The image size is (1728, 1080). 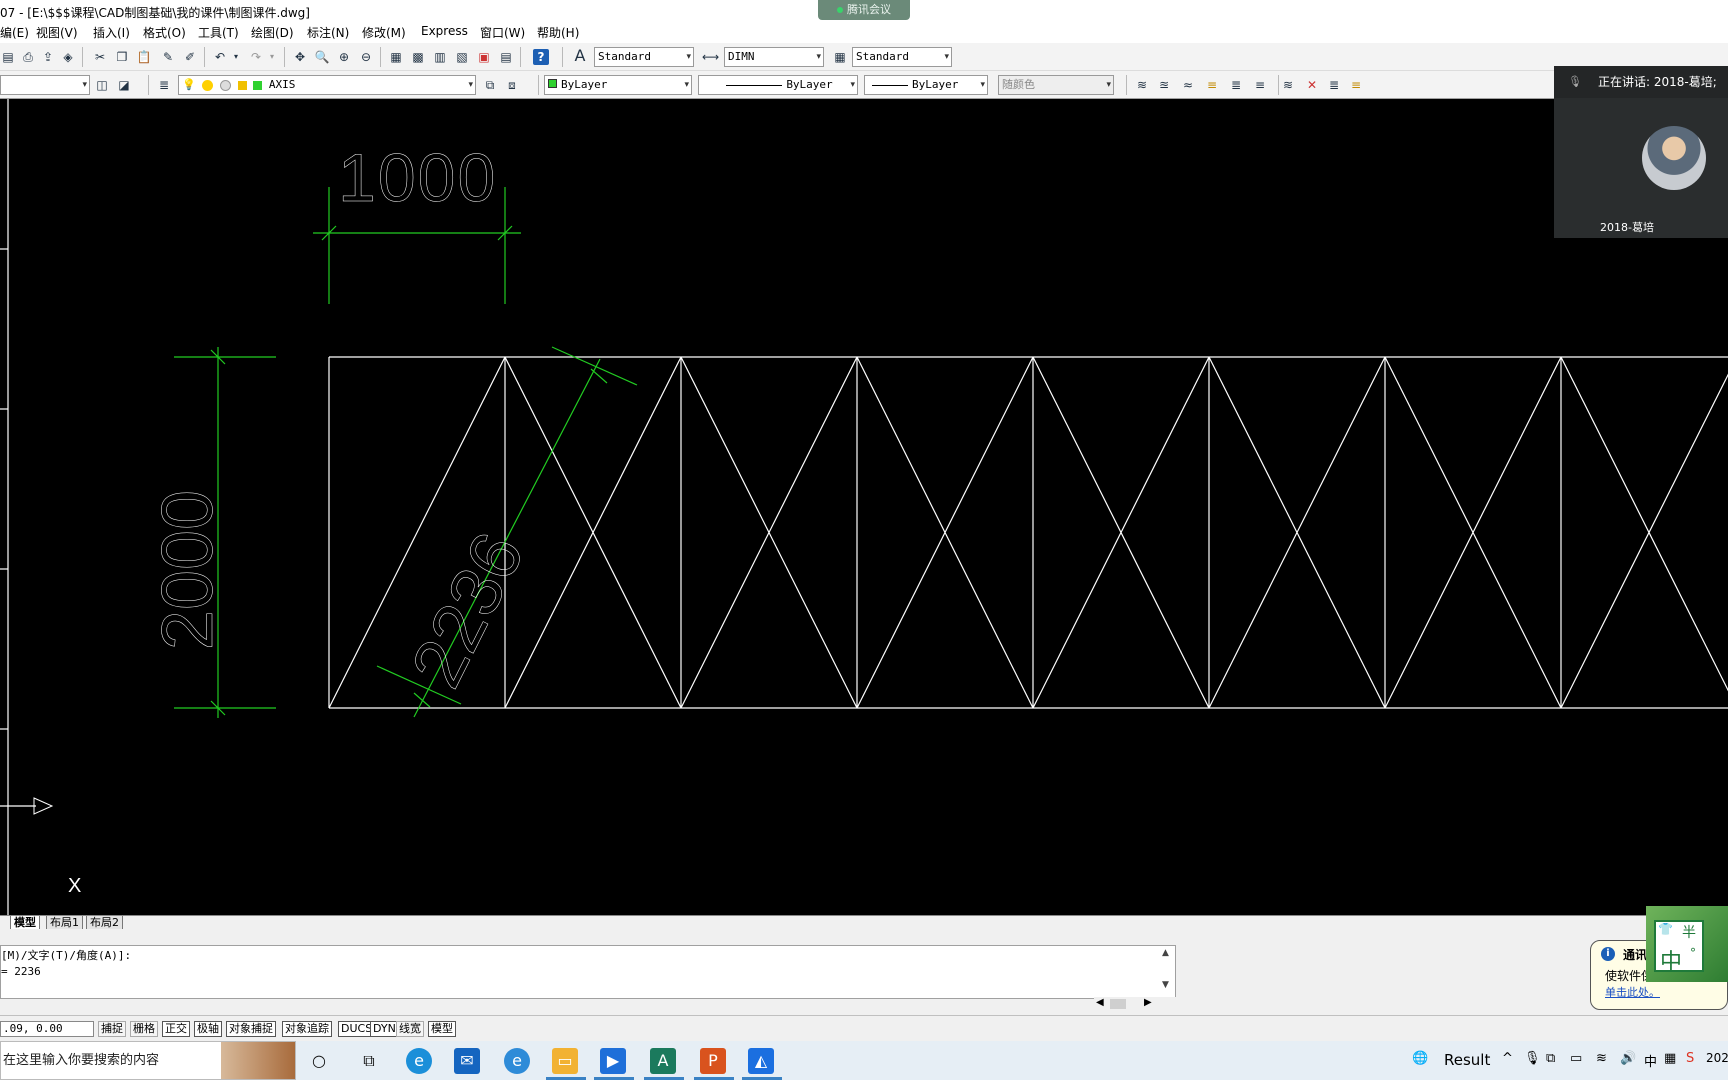 I want to click on osnap-toggle: 对象捕捉, so click(x=251, y=1029).